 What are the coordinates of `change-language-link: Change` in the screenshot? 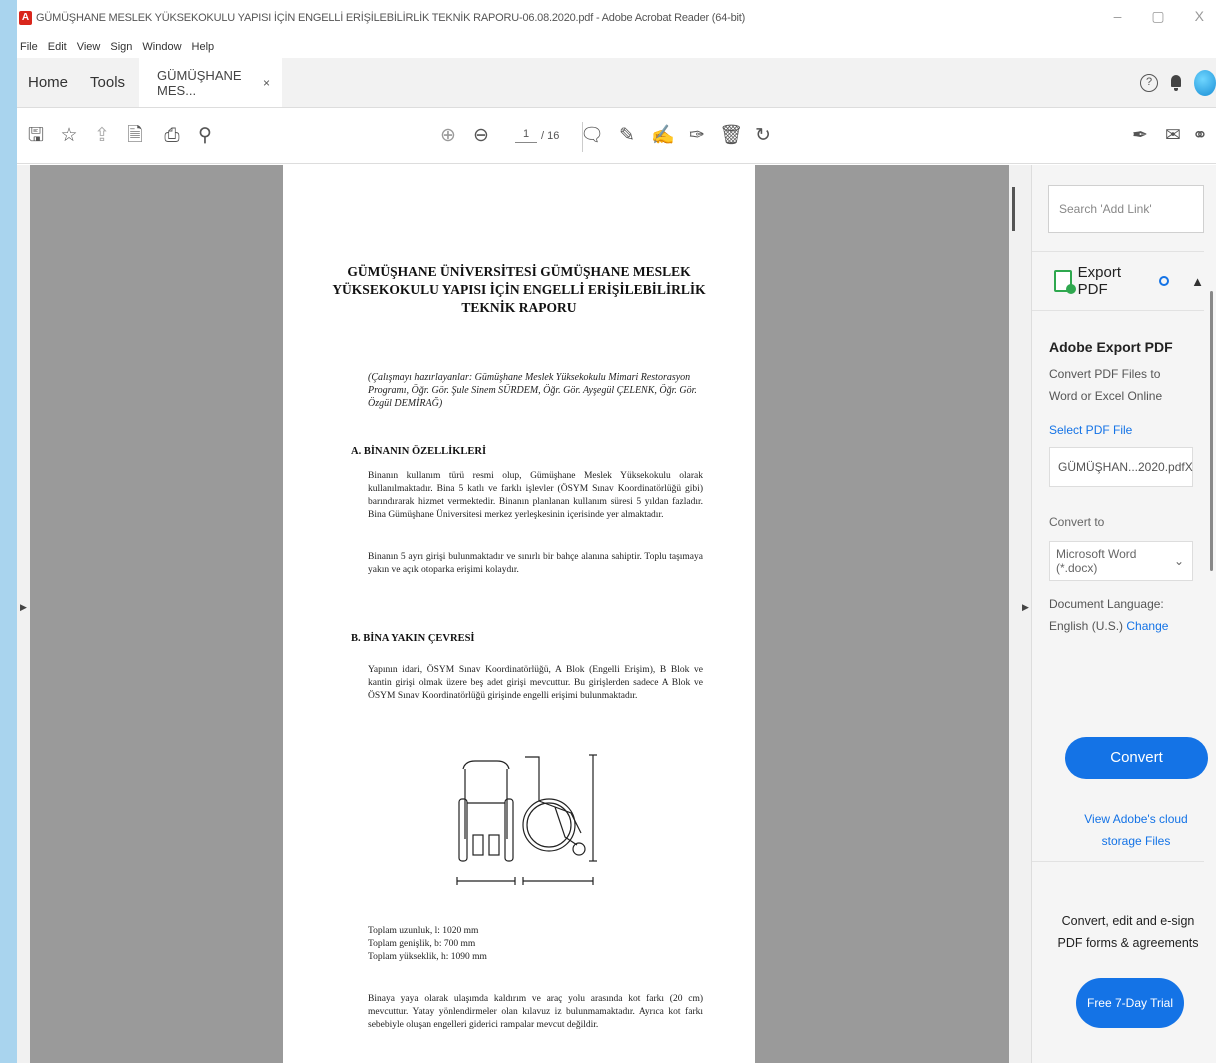 It's located at (1147, 626).